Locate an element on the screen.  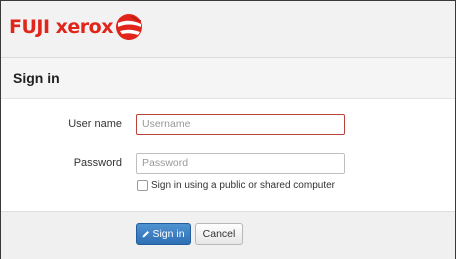
pencil-icon is located at coordinates (146, 234).